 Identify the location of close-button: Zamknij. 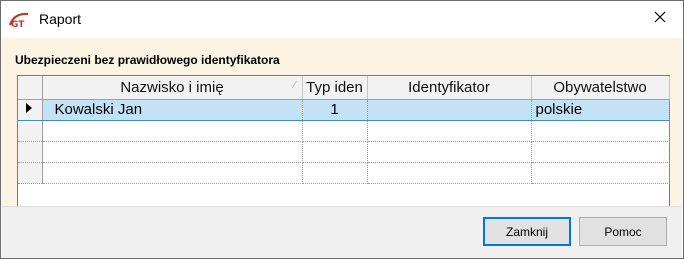
(527, 231).